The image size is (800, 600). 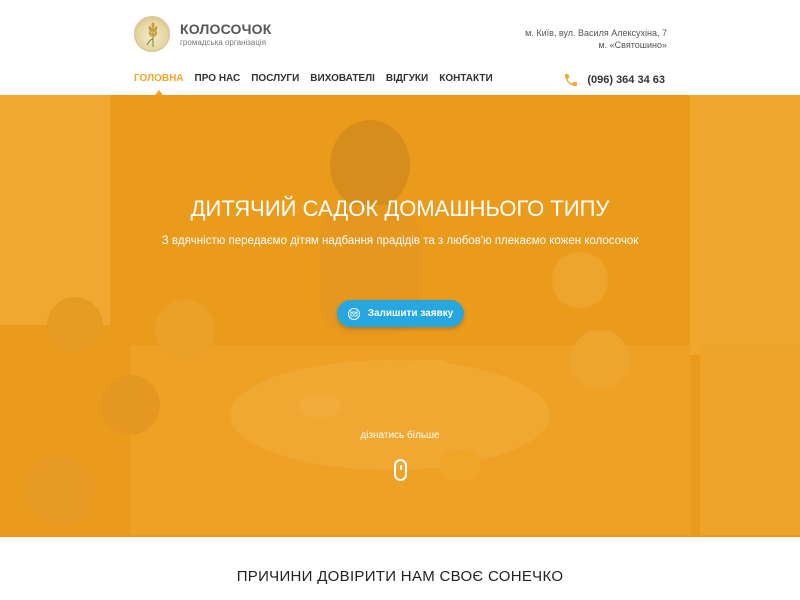 I want to click on nav-item-about: ПРО НАС, so click(x=218, y=78).